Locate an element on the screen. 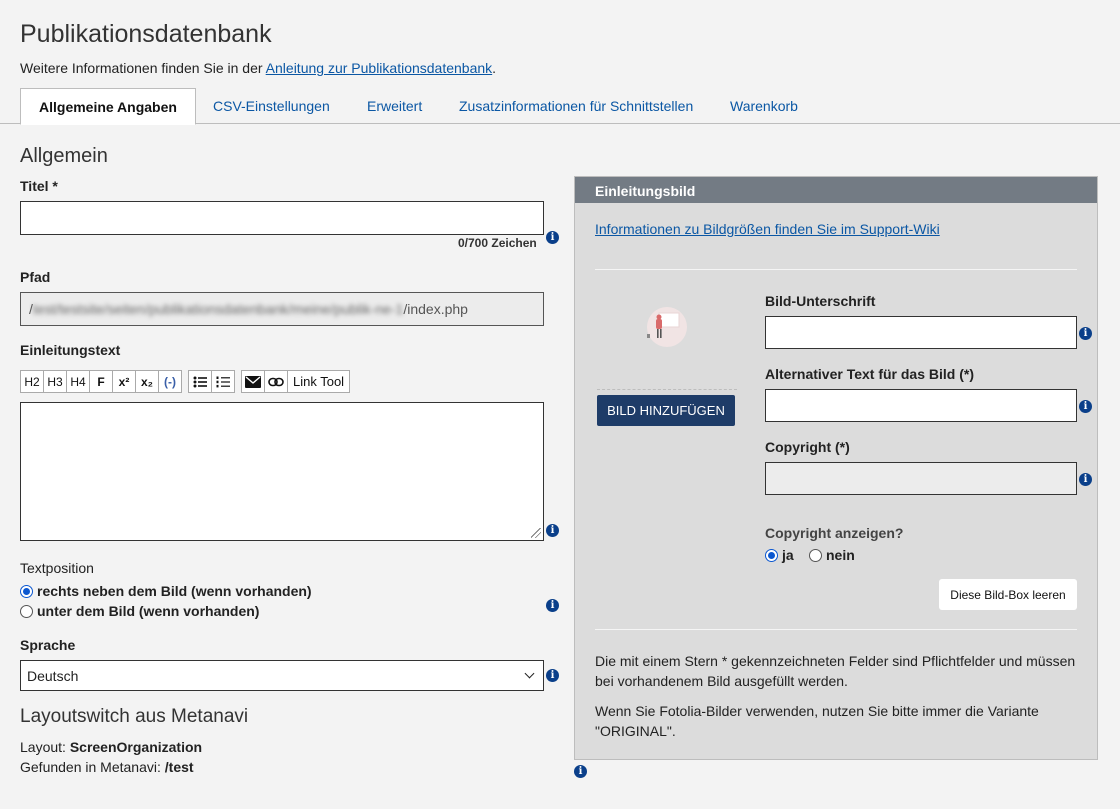  language-label: Sprache is located at coordinates (48, 645).